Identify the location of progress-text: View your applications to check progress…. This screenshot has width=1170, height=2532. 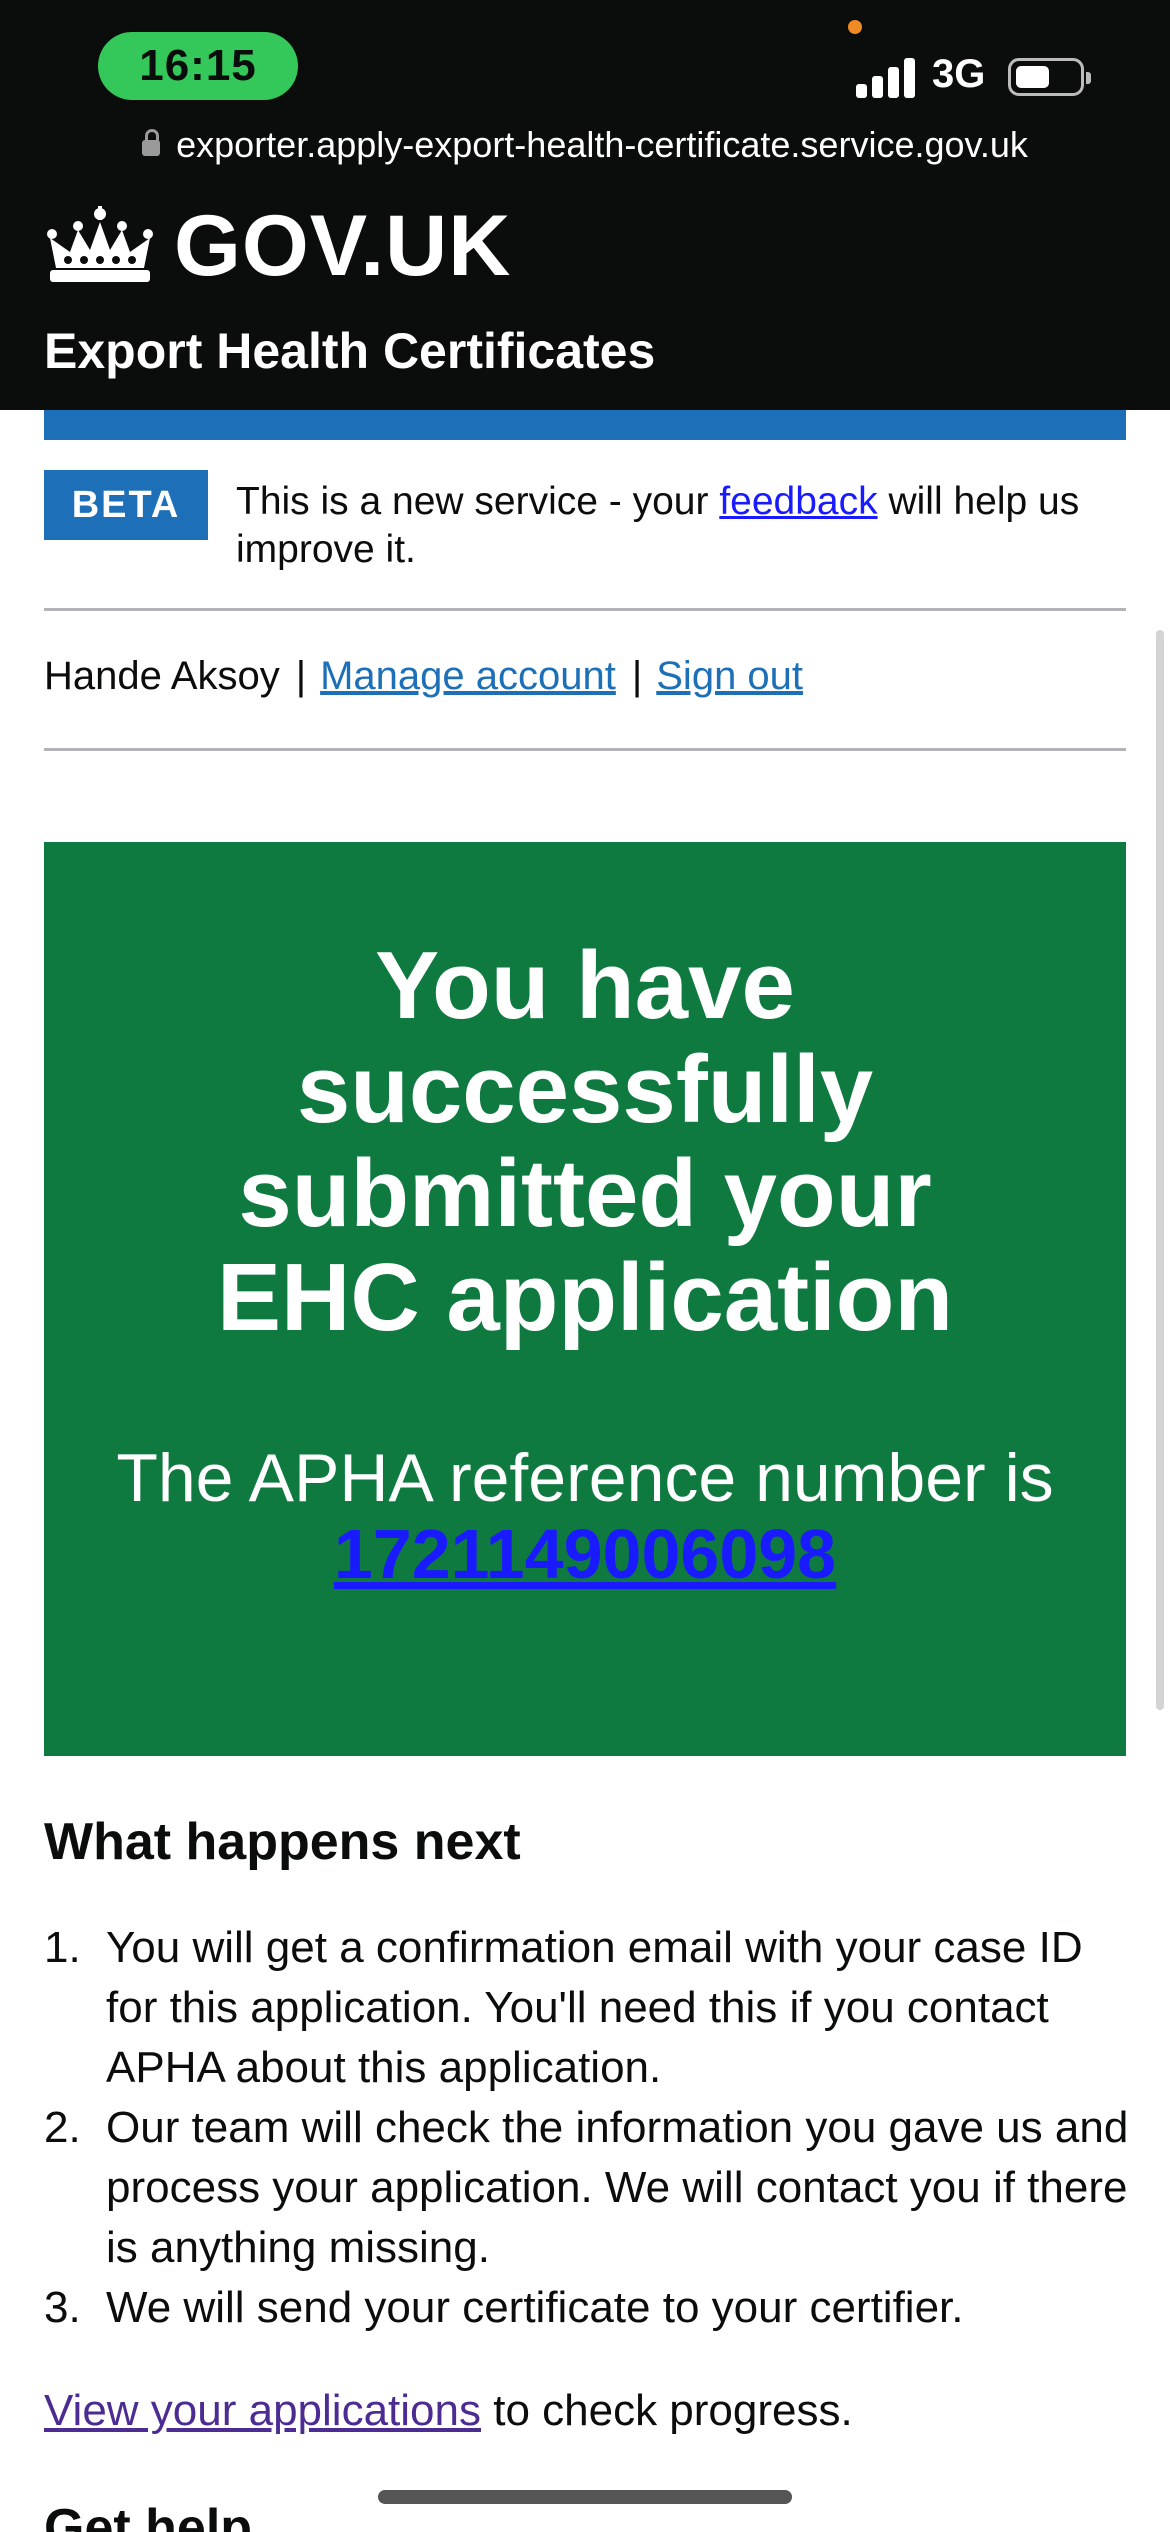
(448, 2411).